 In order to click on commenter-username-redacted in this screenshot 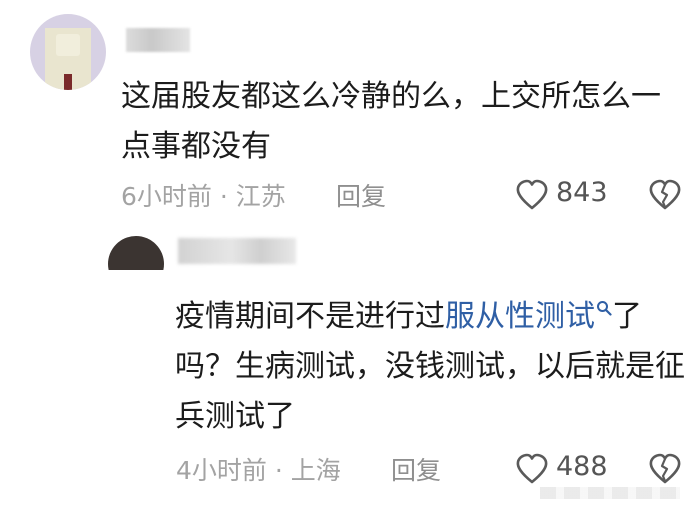, I will do `click(158, 40)`.